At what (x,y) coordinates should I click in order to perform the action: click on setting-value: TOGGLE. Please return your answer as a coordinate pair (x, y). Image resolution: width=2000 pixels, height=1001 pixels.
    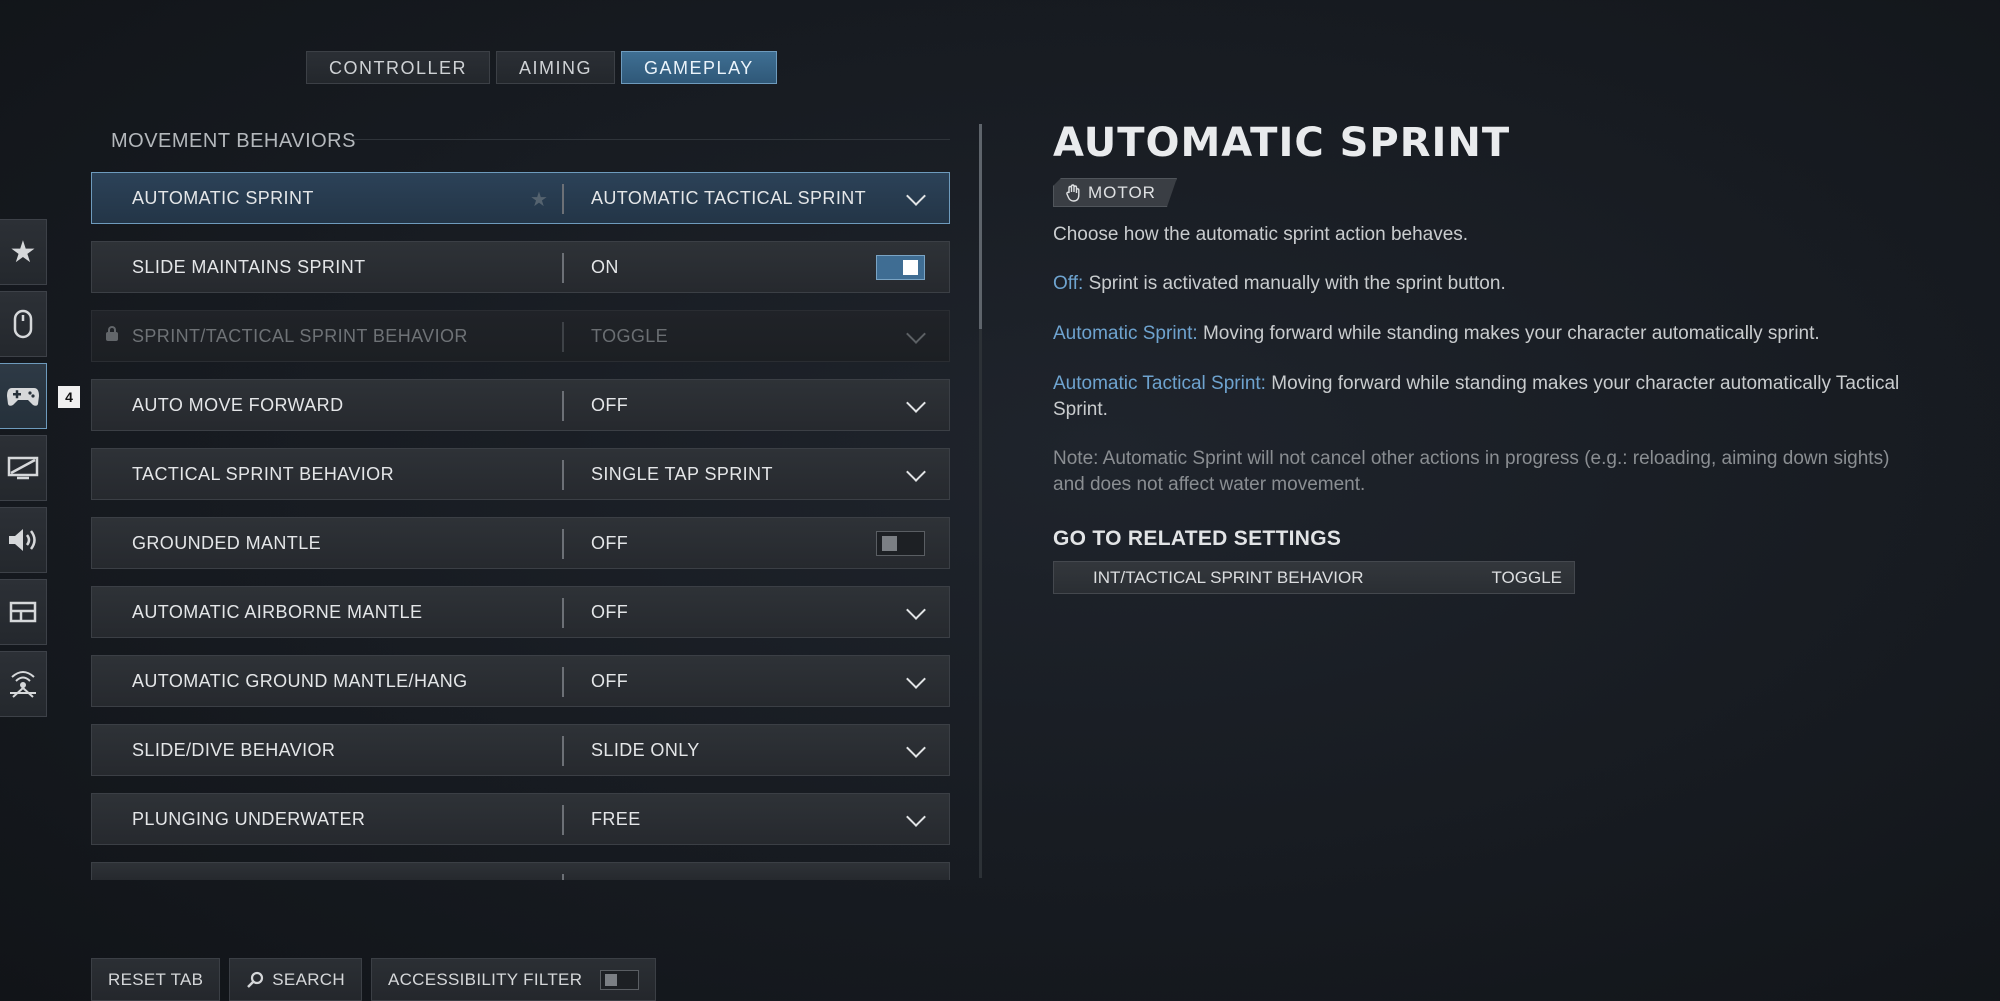
    Looking at the image, I should click on (630, 335).